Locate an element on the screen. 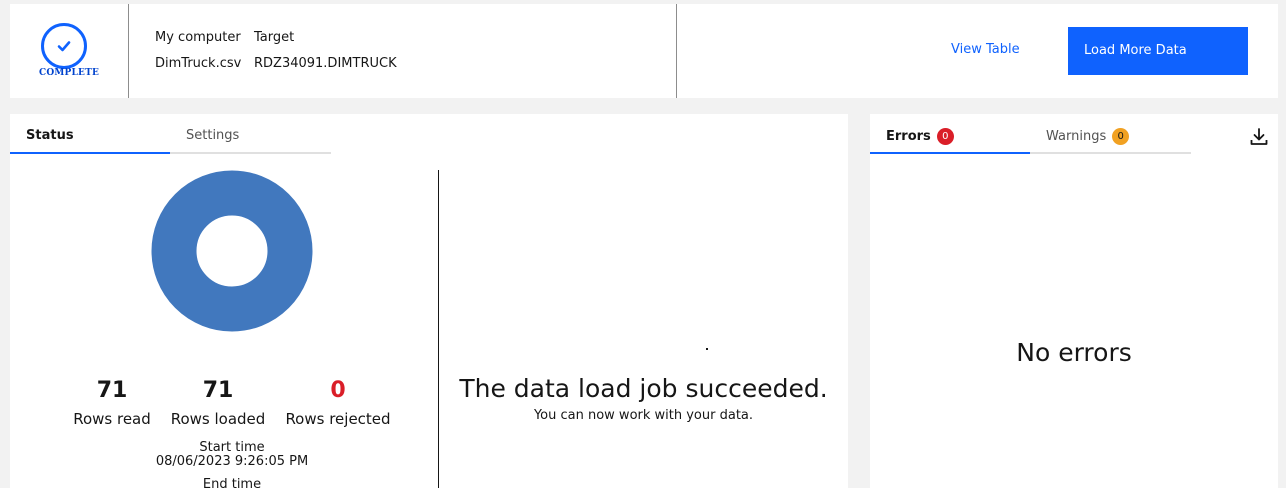  source-label: My computer is located at coordinates (198, 37).